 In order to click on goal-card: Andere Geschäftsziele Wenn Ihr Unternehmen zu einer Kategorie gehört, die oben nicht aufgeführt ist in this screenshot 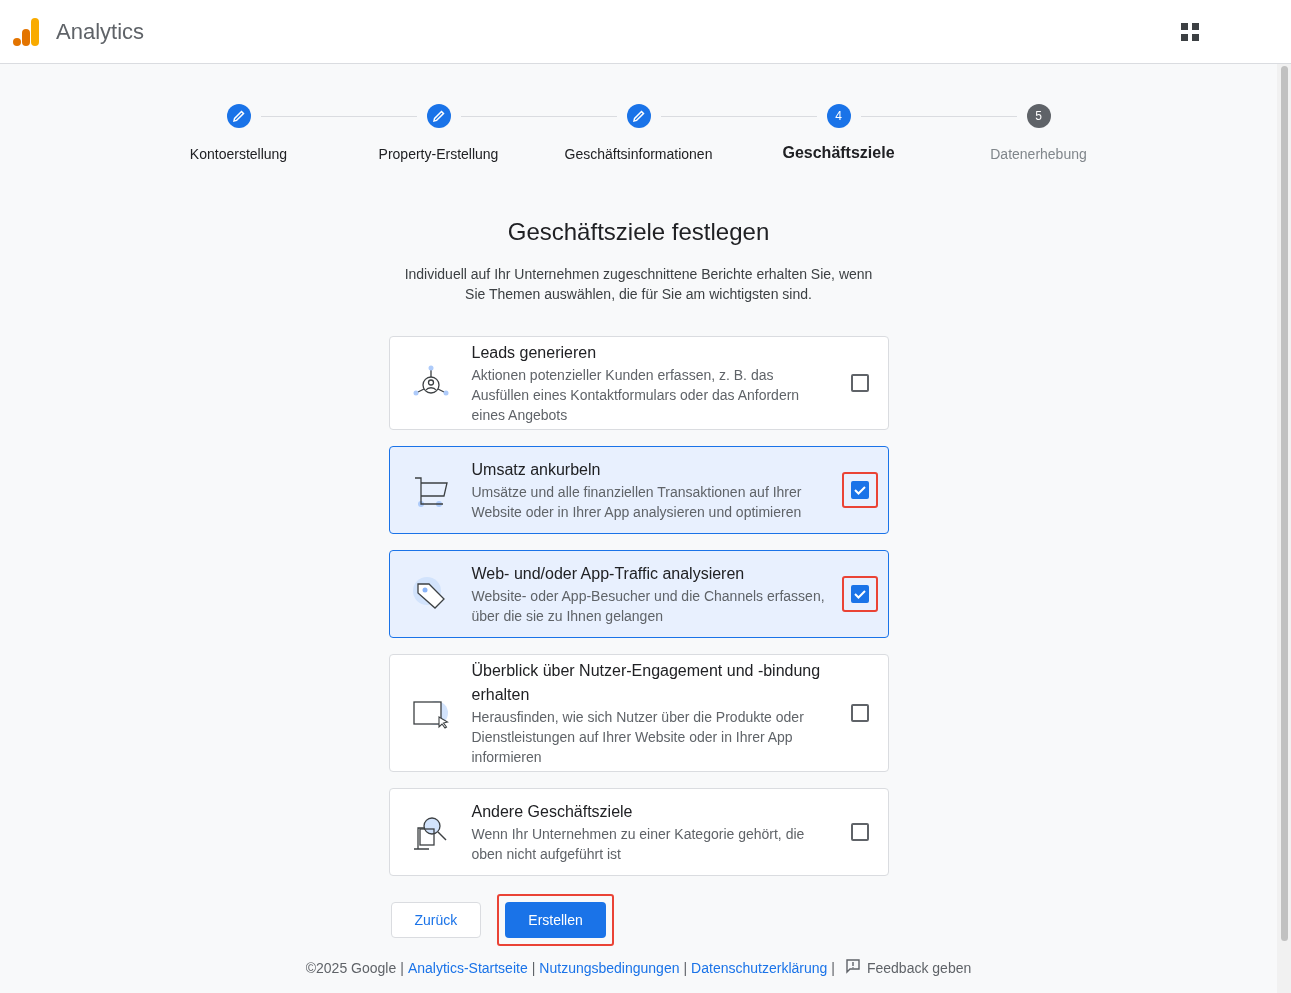, I will do `click(638, 832)`.